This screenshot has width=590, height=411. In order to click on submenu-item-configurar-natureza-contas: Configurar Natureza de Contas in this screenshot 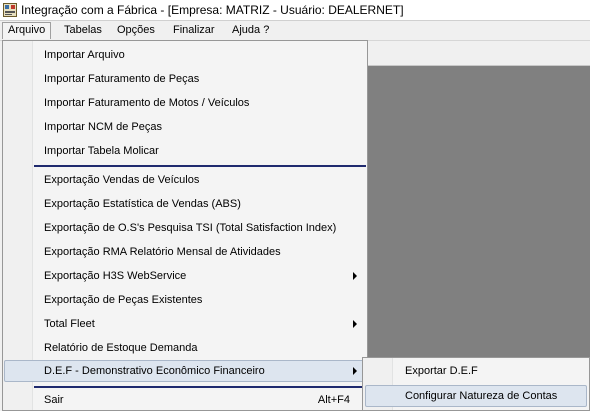, I will do `click(476, 396)`.